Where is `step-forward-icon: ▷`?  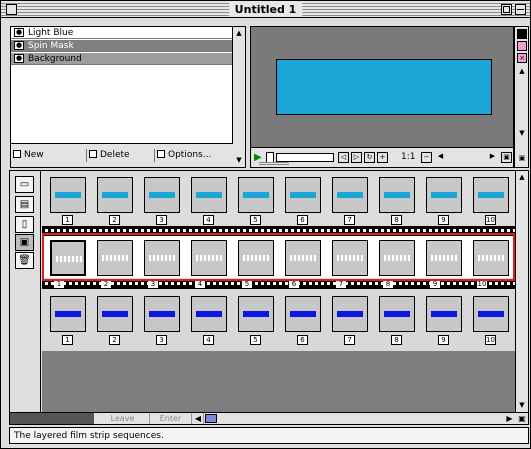 step-forward-icon: ▷ is located at coordinates (356, 157).